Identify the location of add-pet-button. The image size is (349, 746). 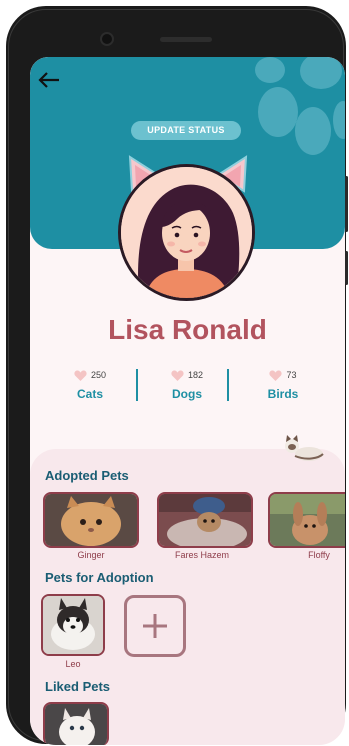
(155, 626).